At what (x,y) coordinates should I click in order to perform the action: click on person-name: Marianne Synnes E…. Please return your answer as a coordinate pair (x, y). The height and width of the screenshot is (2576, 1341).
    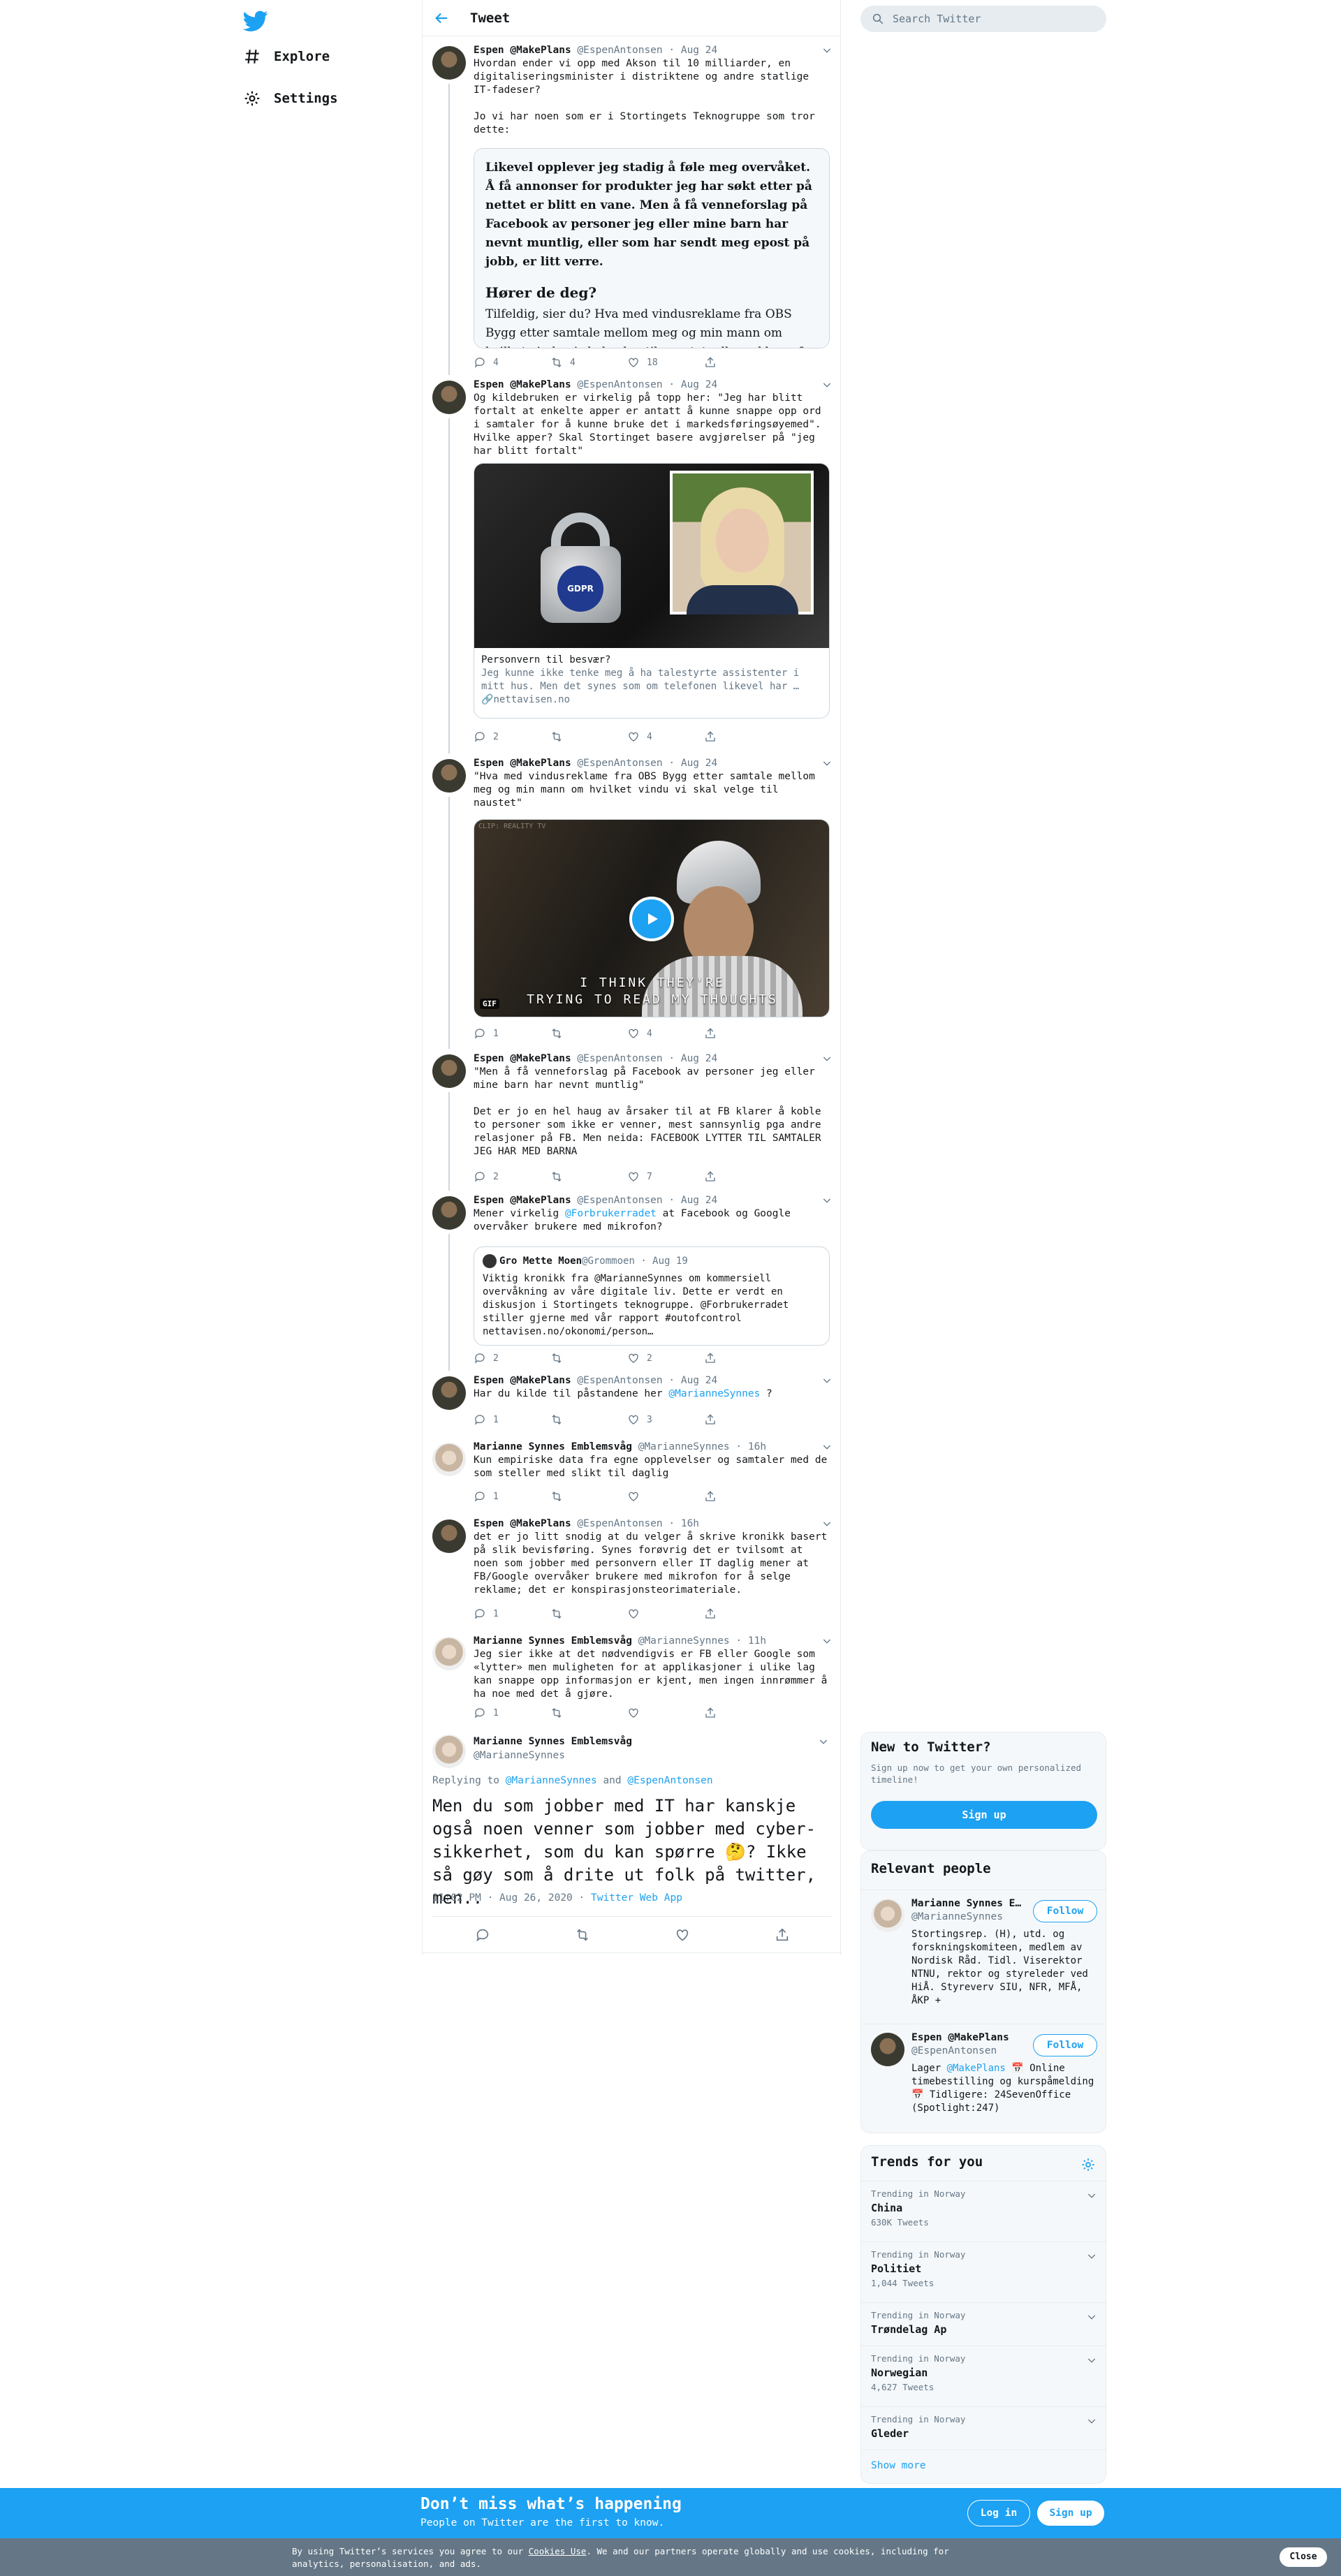
    Looking at the image, I should click on (976, 1904).